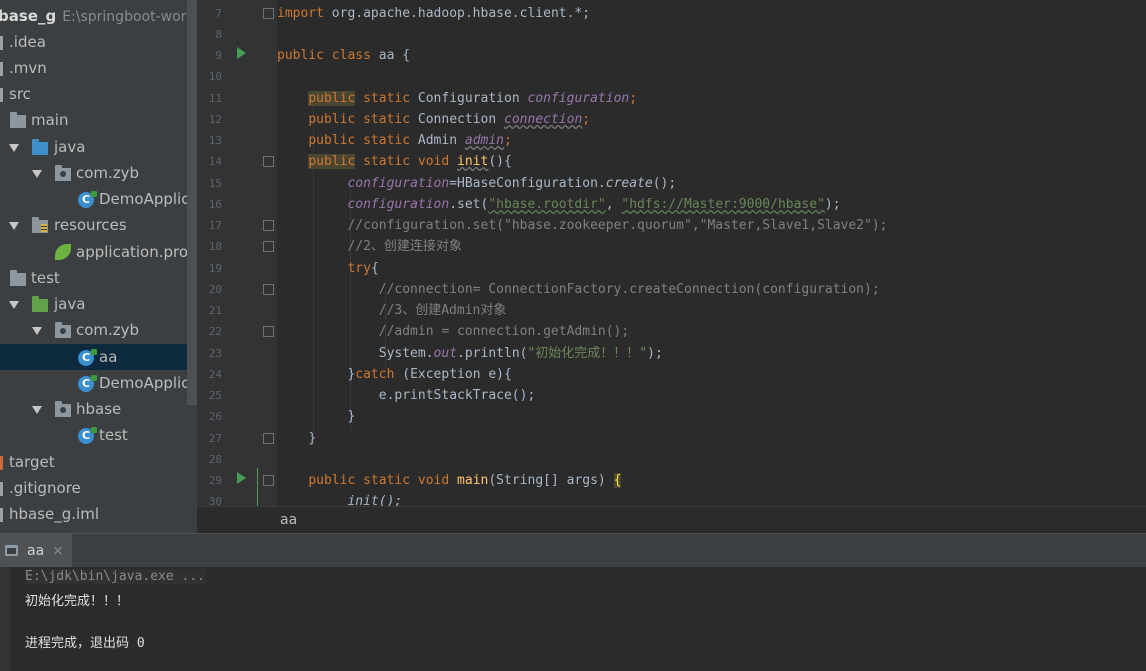 The height and width of the screenshot is (671, 1146). Describe the element at coordinates (5, 619) in the screenshot. I see `console-toolbar-strip` at that location.